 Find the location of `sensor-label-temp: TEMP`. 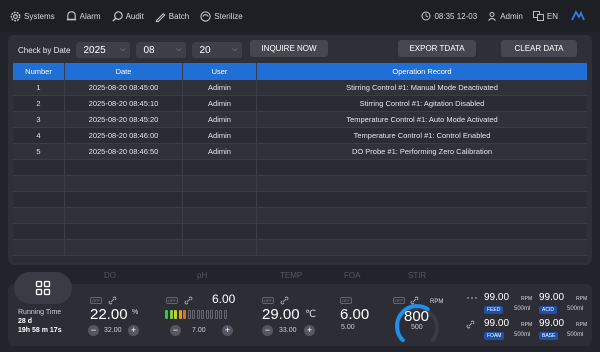

sensor-label-temp: TEMP is located at coordinates (291, 275).